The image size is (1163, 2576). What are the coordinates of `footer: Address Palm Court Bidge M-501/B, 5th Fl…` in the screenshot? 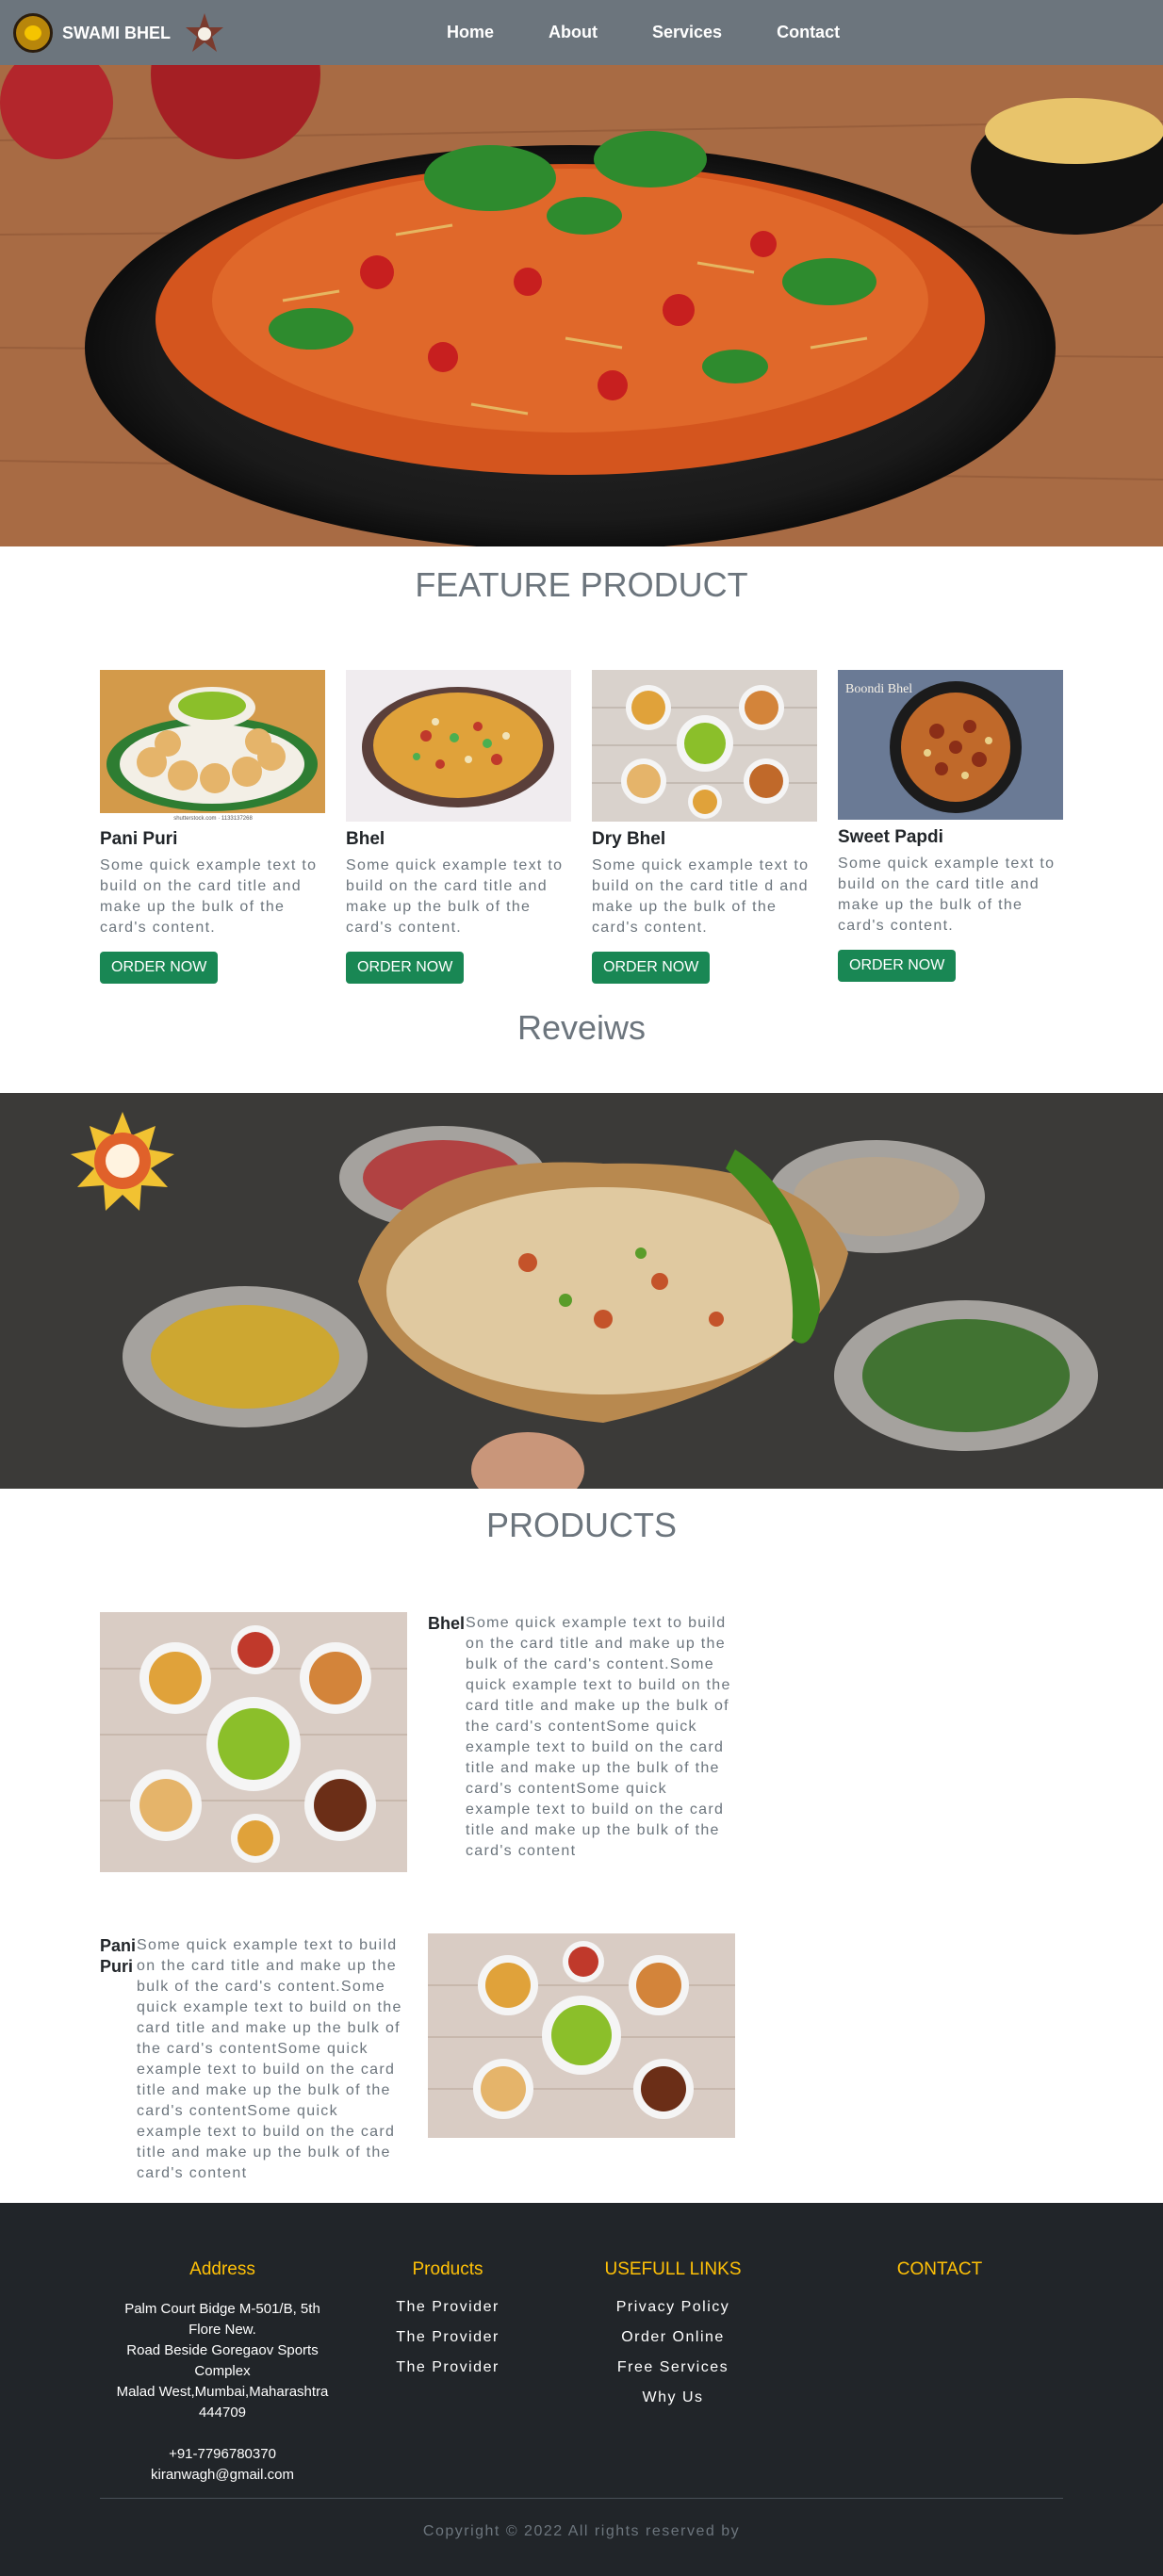 It's located at (581, 2389).